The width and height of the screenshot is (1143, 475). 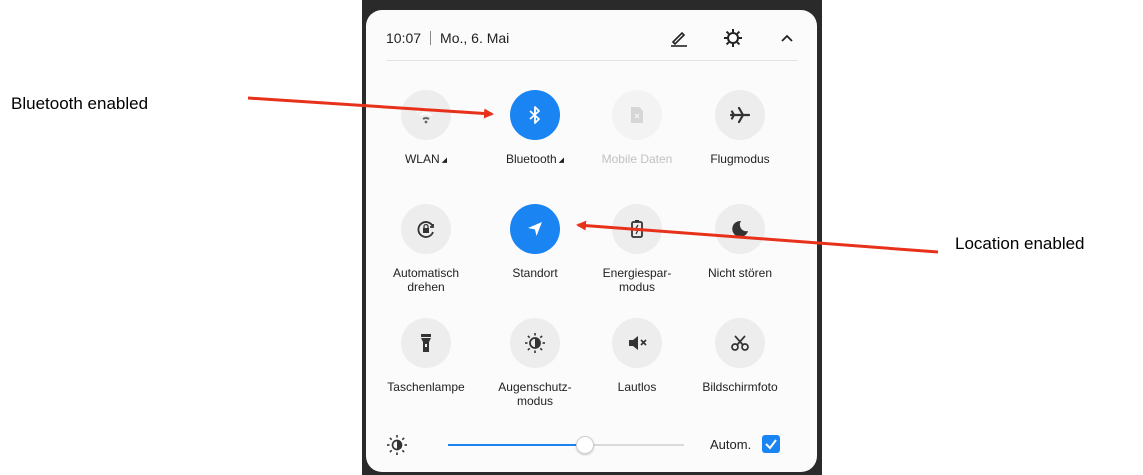 What do you see at coordinates (404, 38) in the screenshot?
I see `clock-time: 10:07` at bounding box center [404, 38].